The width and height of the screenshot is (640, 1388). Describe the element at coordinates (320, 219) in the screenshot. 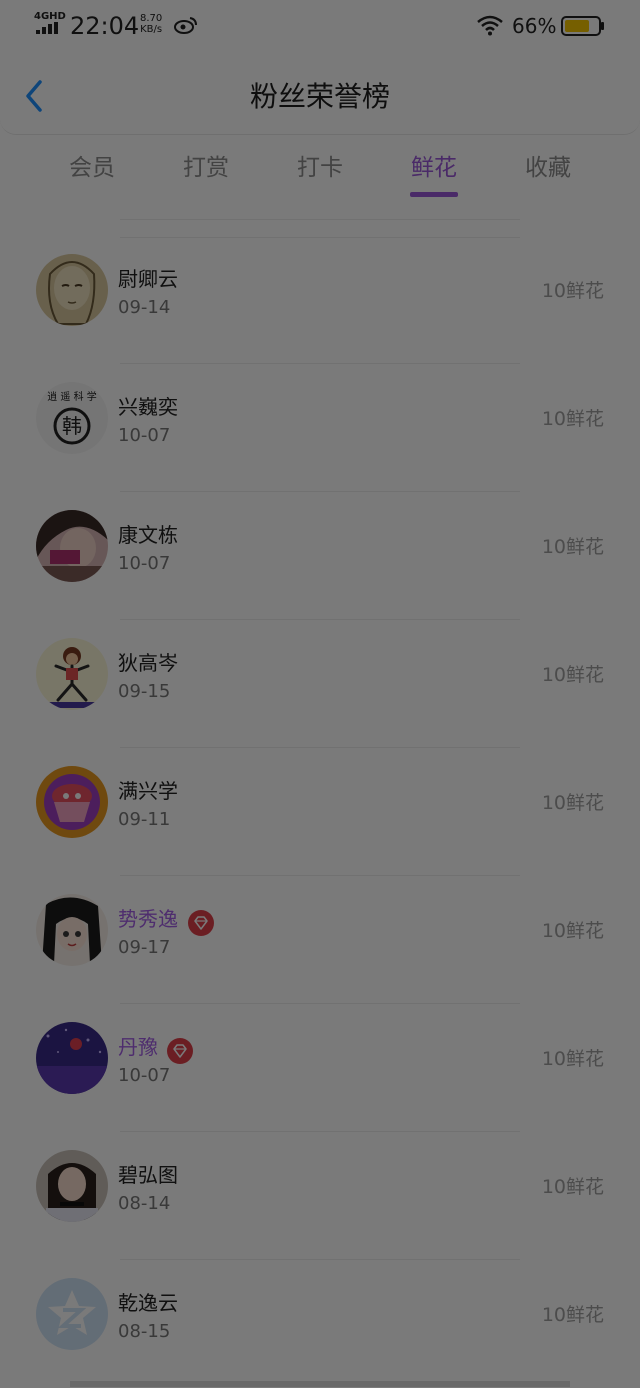

I see `divider` at that location.